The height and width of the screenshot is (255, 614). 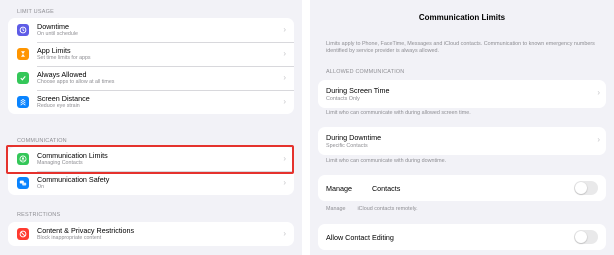 I want to click on section-label-allowed-communication: ALLOWED COMMUNICATION, so click(x=365, y=72).